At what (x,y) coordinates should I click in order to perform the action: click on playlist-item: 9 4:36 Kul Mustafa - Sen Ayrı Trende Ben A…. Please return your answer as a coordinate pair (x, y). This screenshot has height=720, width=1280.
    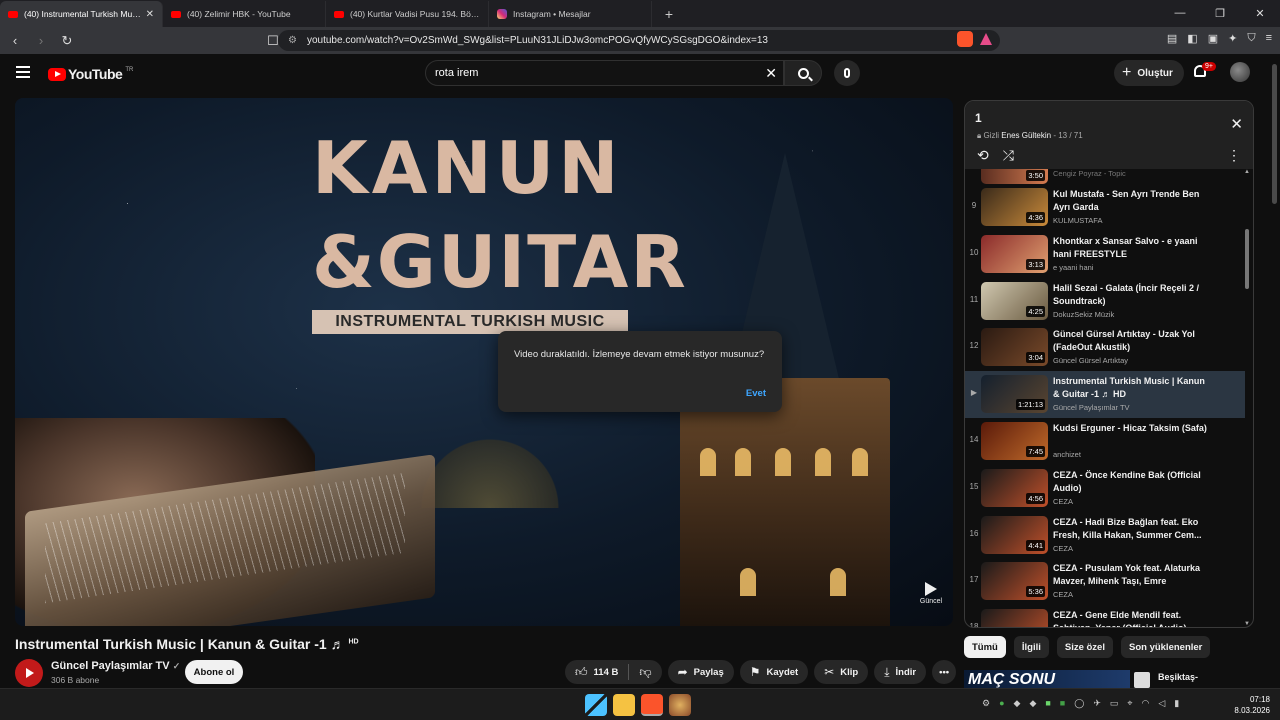
    Looking at the image, I should click on (1105, 207).